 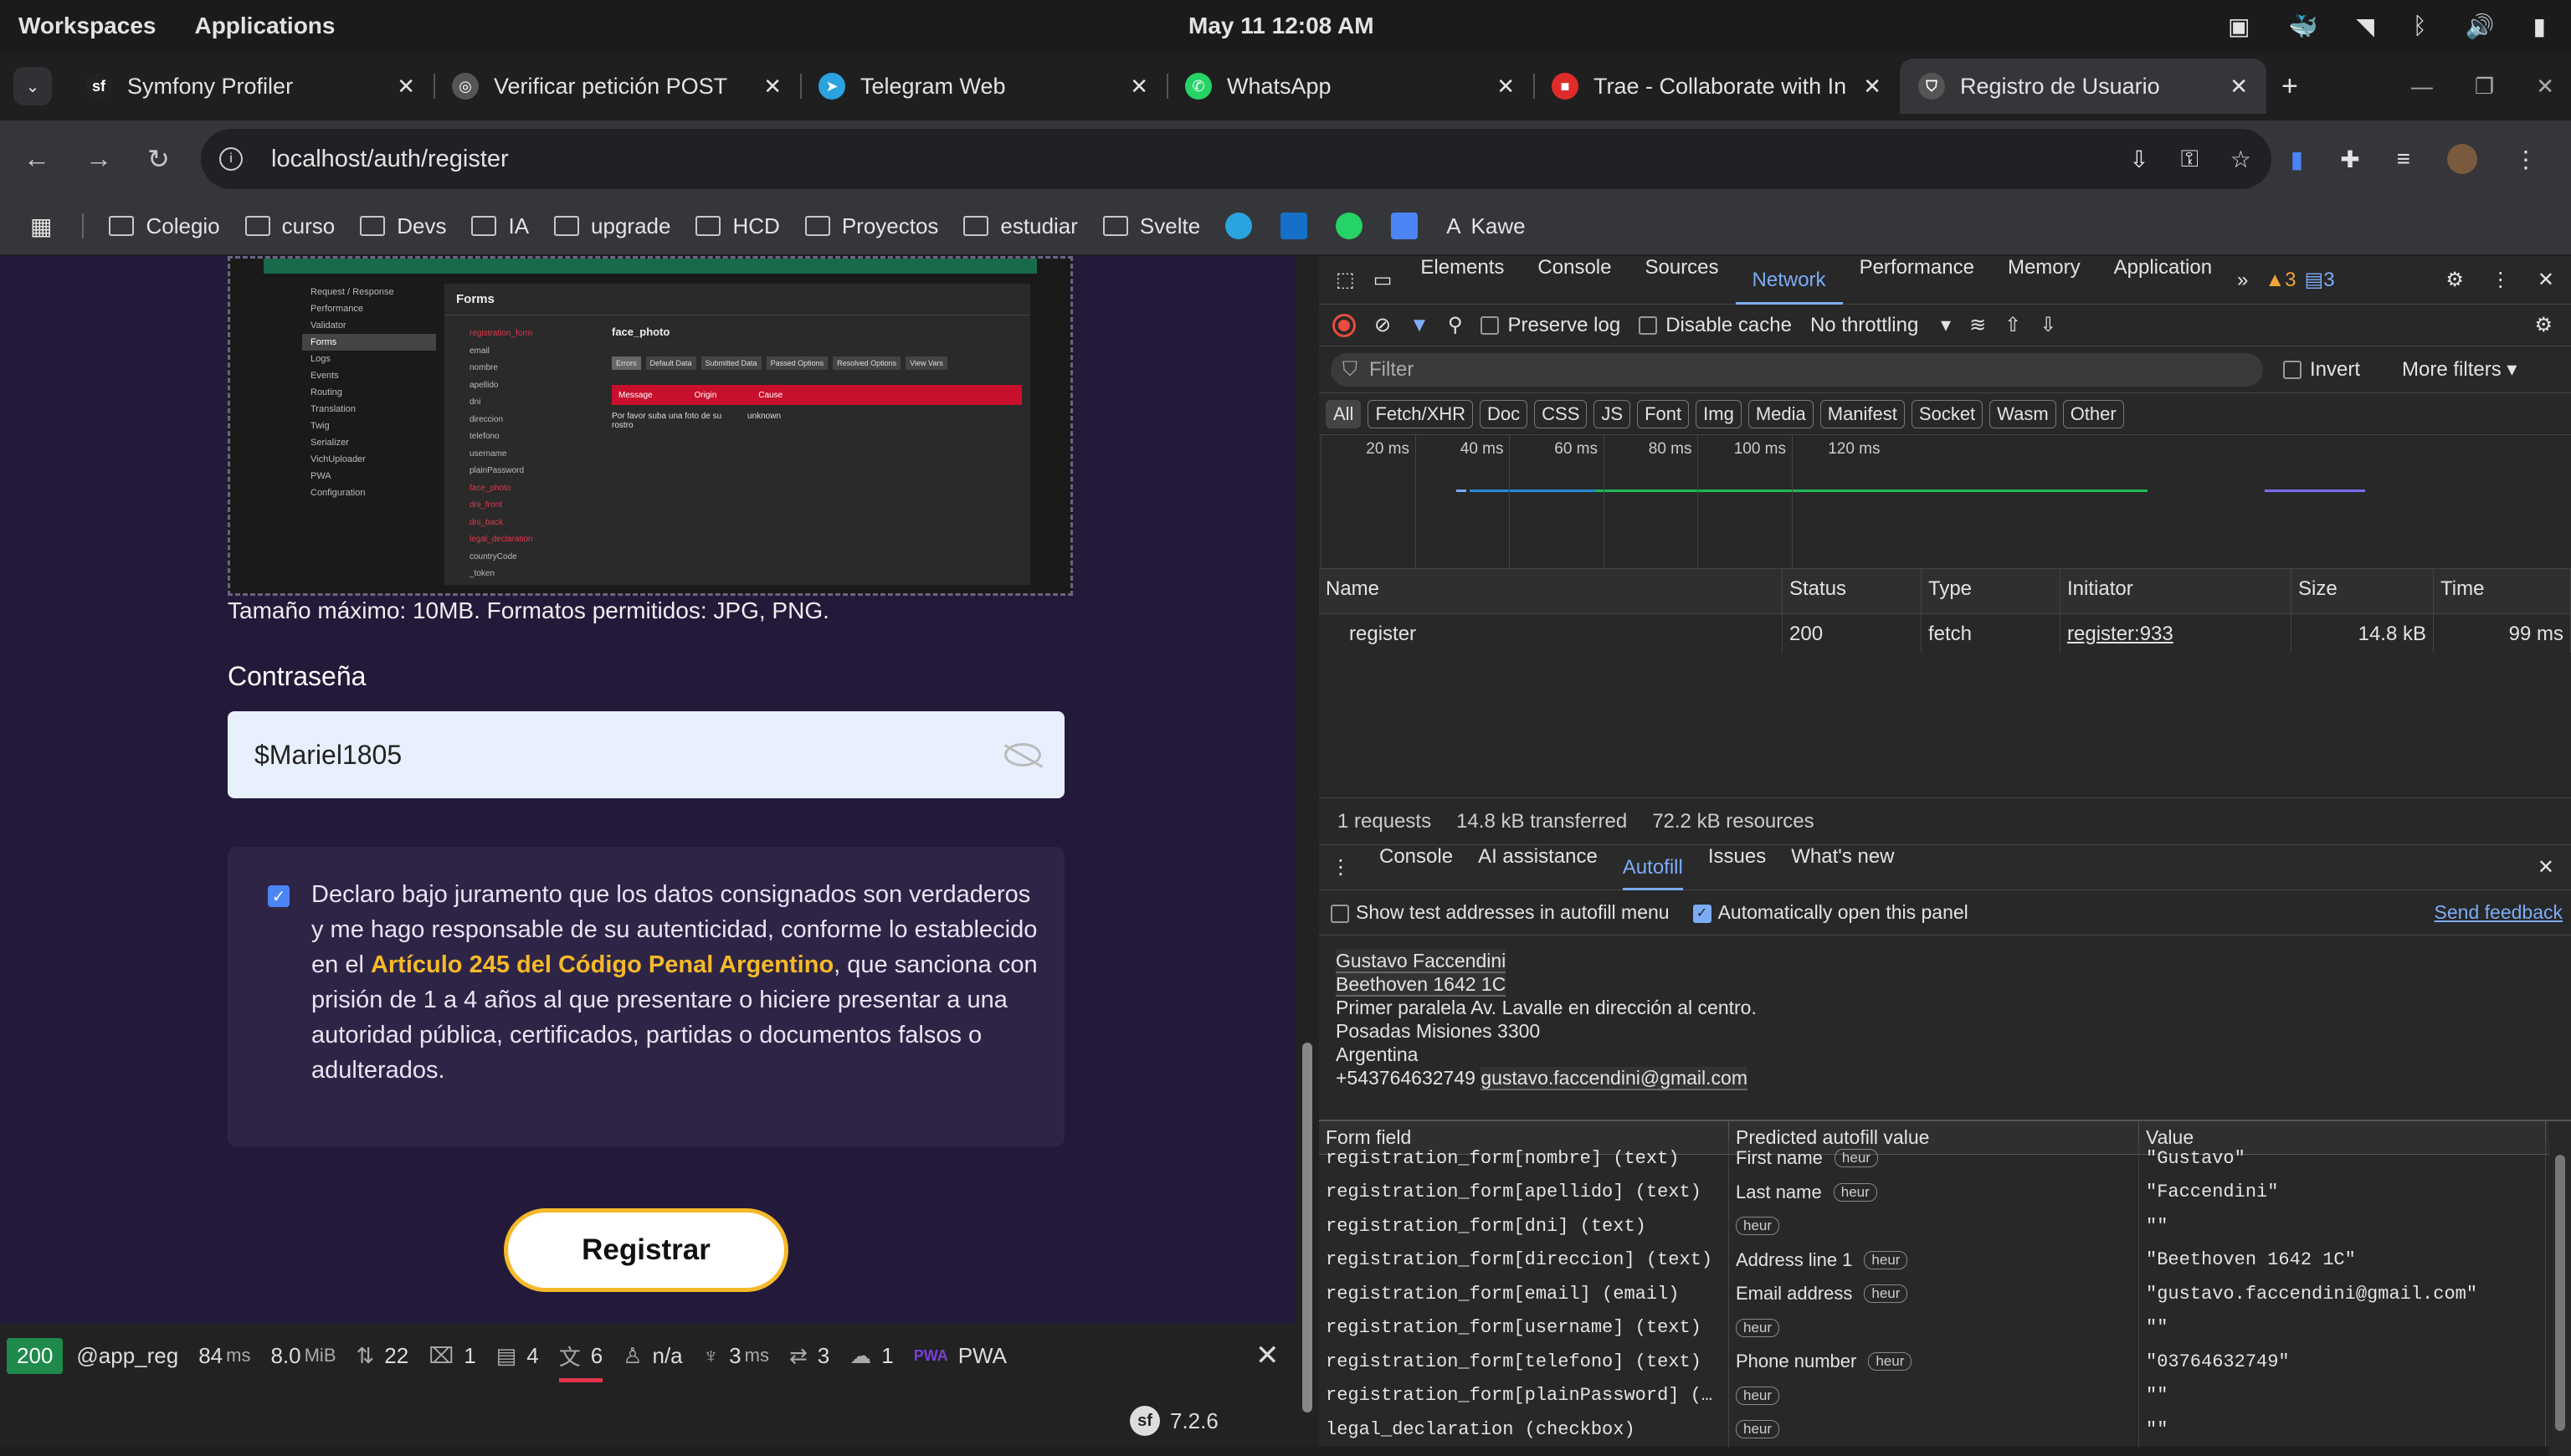 What do you see at coordinates (1405, 226) in the screenshot?
I see `translate-bookmark-icon` at bounding box center [1405, 226].